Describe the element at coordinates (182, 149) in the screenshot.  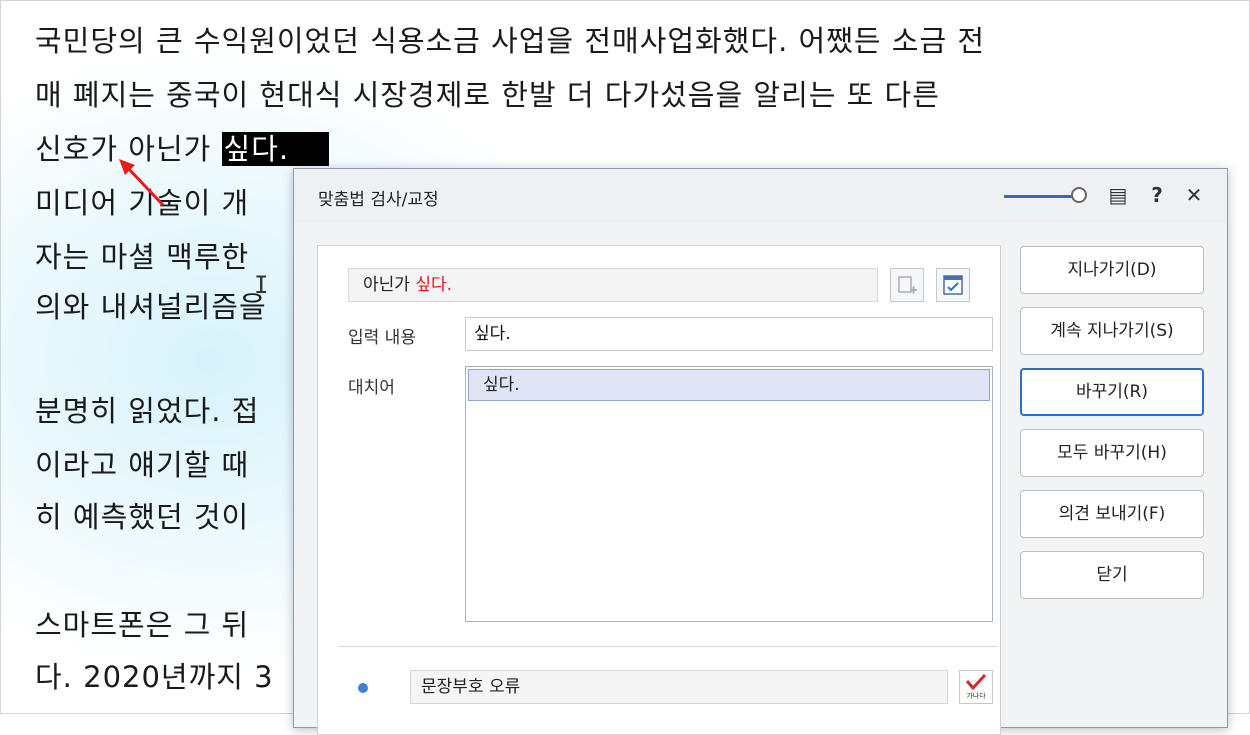
I see `doc-line-with-selection: 신호가 아닌가 싶다.` at that location.